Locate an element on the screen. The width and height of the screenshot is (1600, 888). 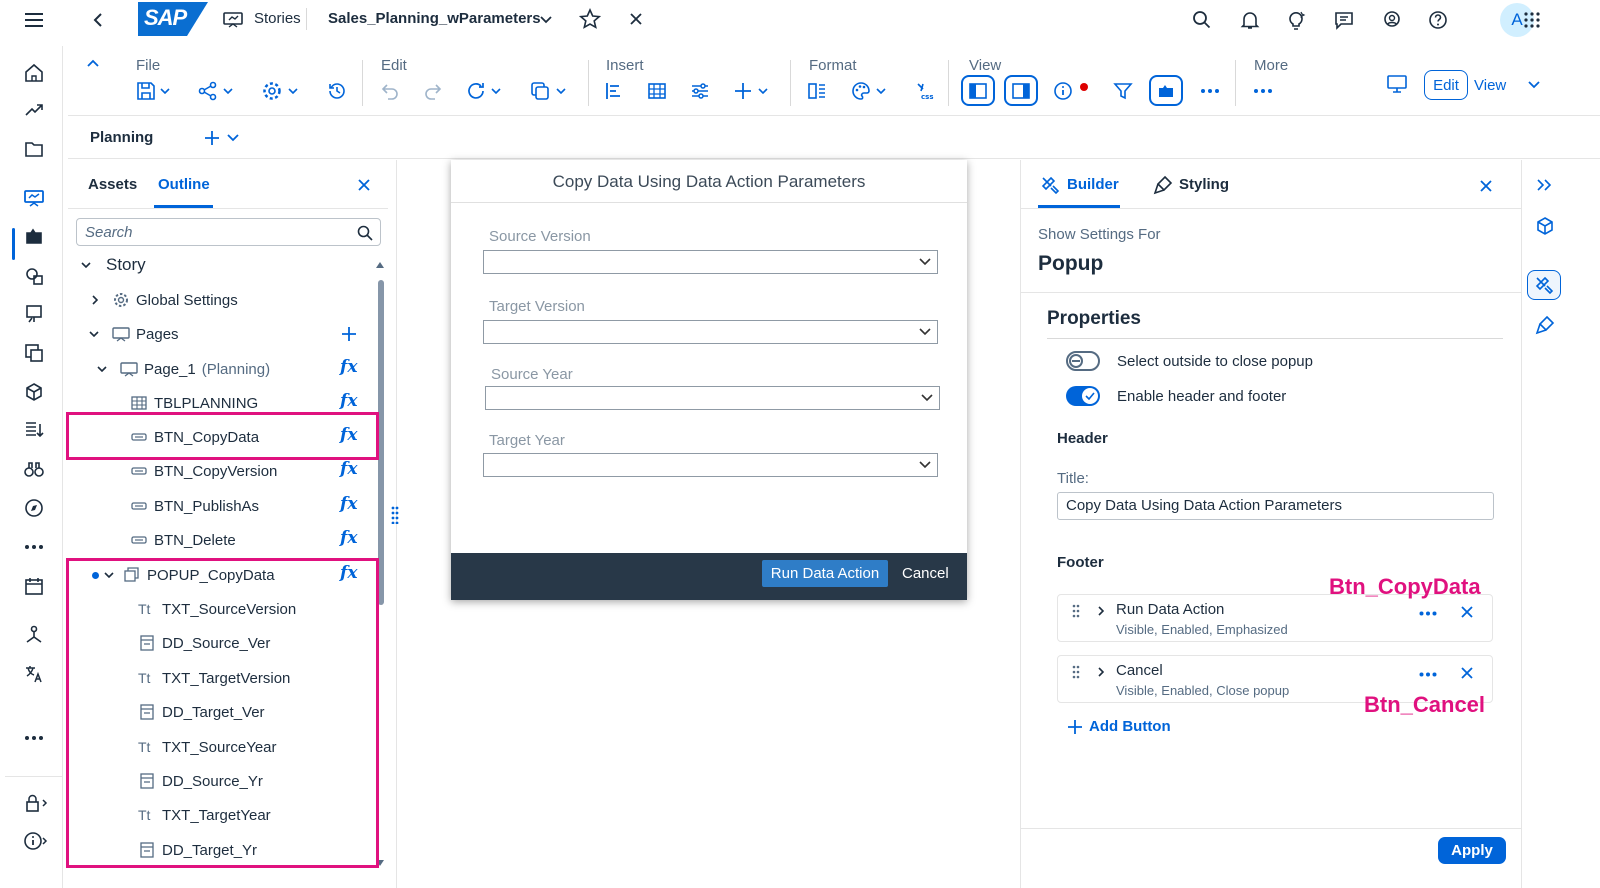
calendar-icon is located at coordinates (34, 586).